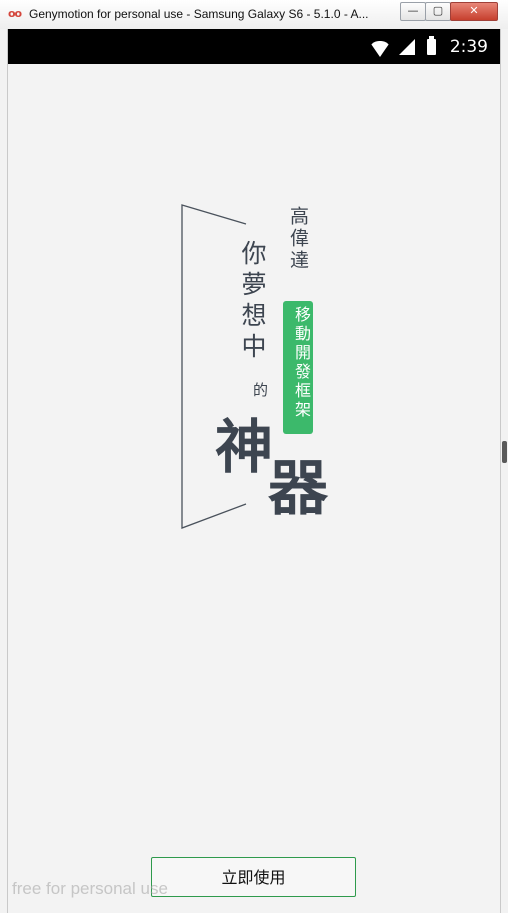 The width and height of the screenshot is (508, 913). What do you see at coordinates (254, 46) in the screenshot?
I see `android-status-bar: 2:39` at bounding box center [254, 46].